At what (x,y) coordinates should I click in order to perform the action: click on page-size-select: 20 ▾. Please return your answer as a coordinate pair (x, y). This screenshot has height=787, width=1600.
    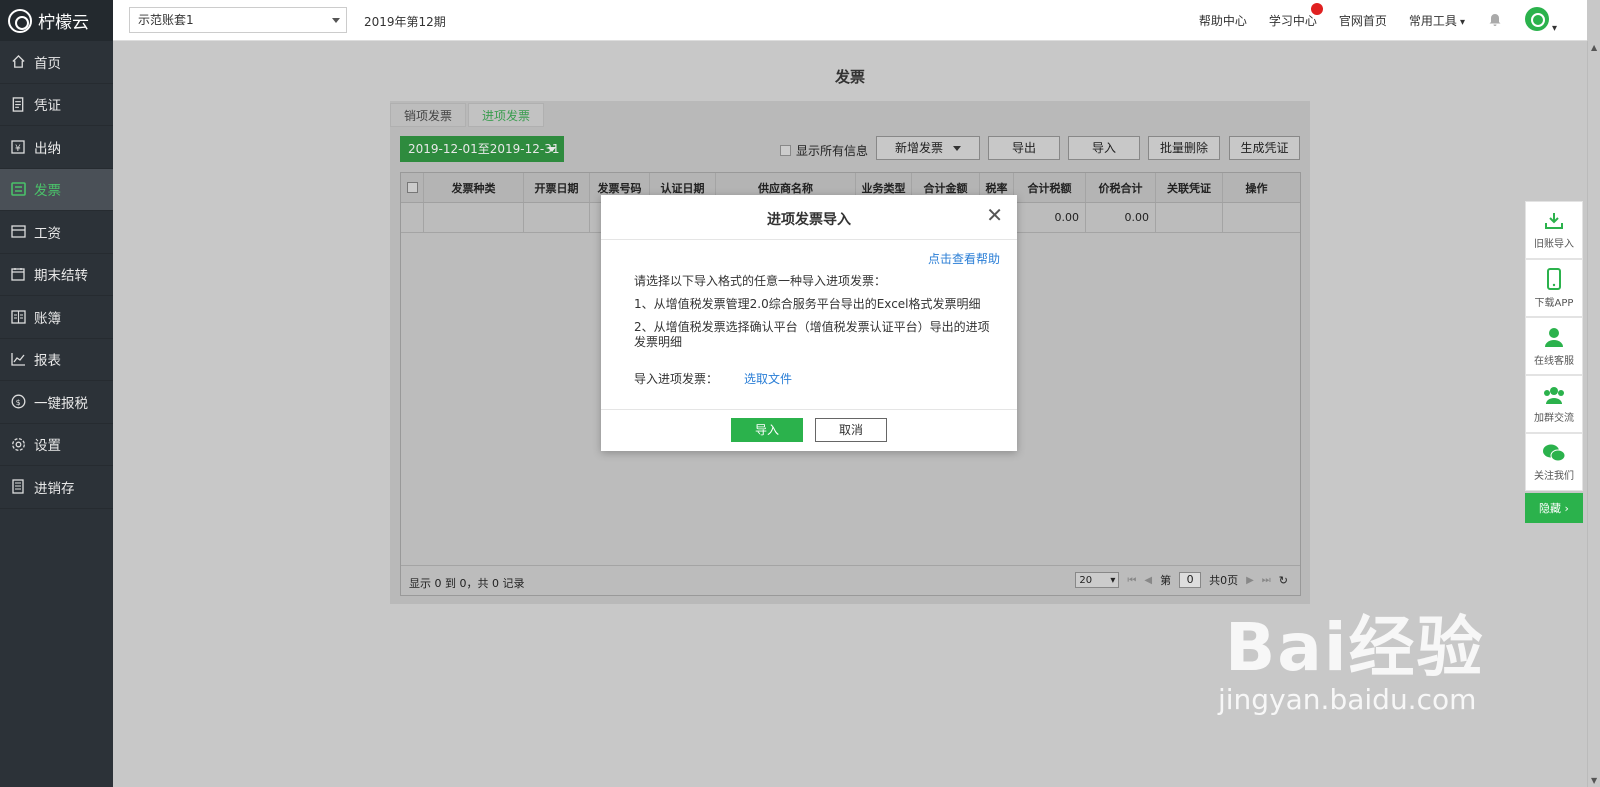
    Looking at the image, I should click on (1097, 580).